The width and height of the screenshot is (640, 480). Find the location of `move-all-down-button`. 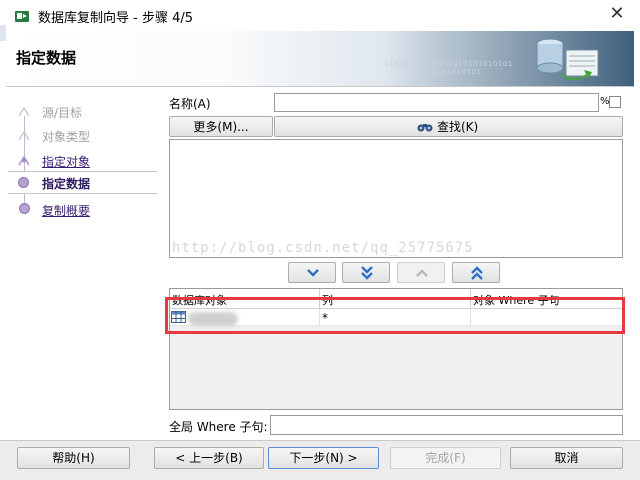

move-all-down-button is located at coordinates (366, 272).